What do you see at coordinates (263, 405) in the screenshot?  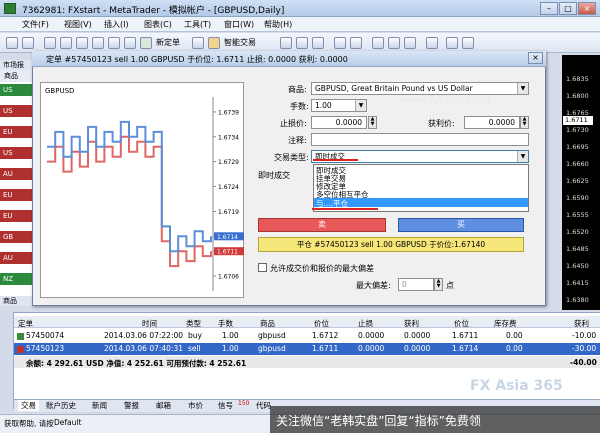 I see `tab-code: 代码` at bounding box center [263, 405].